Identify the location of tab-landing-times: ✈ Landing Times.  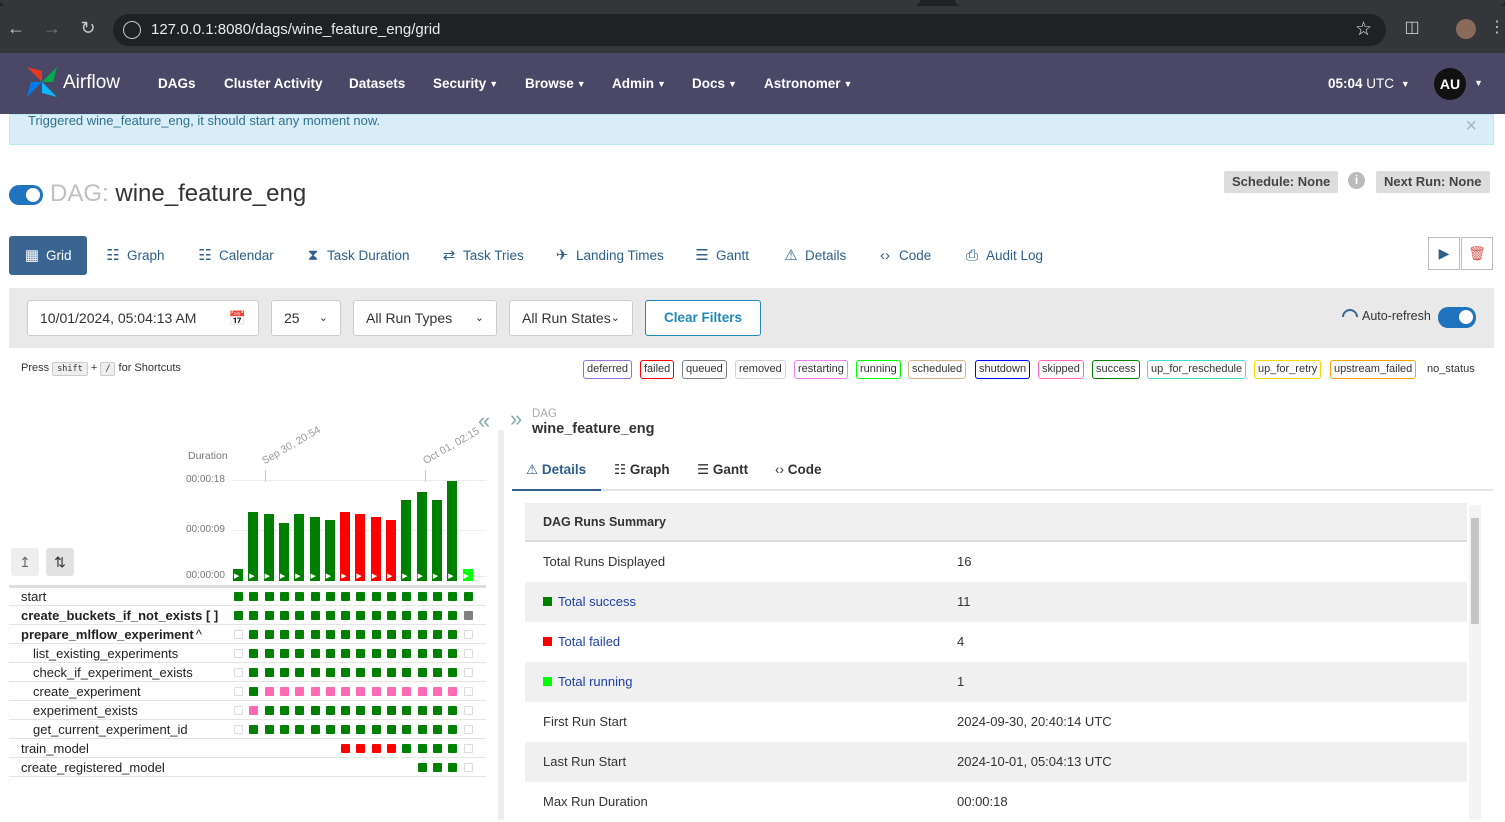
(609, 255).